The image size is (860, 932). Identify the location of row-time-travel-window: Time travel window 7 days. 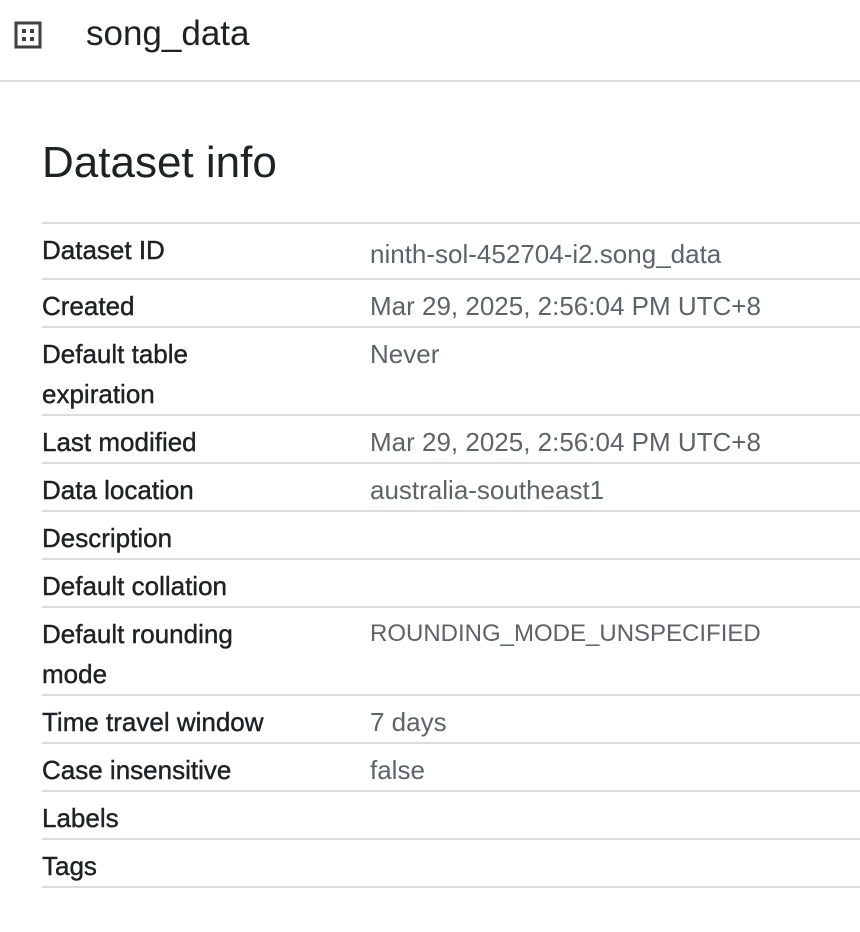
(451, 720).